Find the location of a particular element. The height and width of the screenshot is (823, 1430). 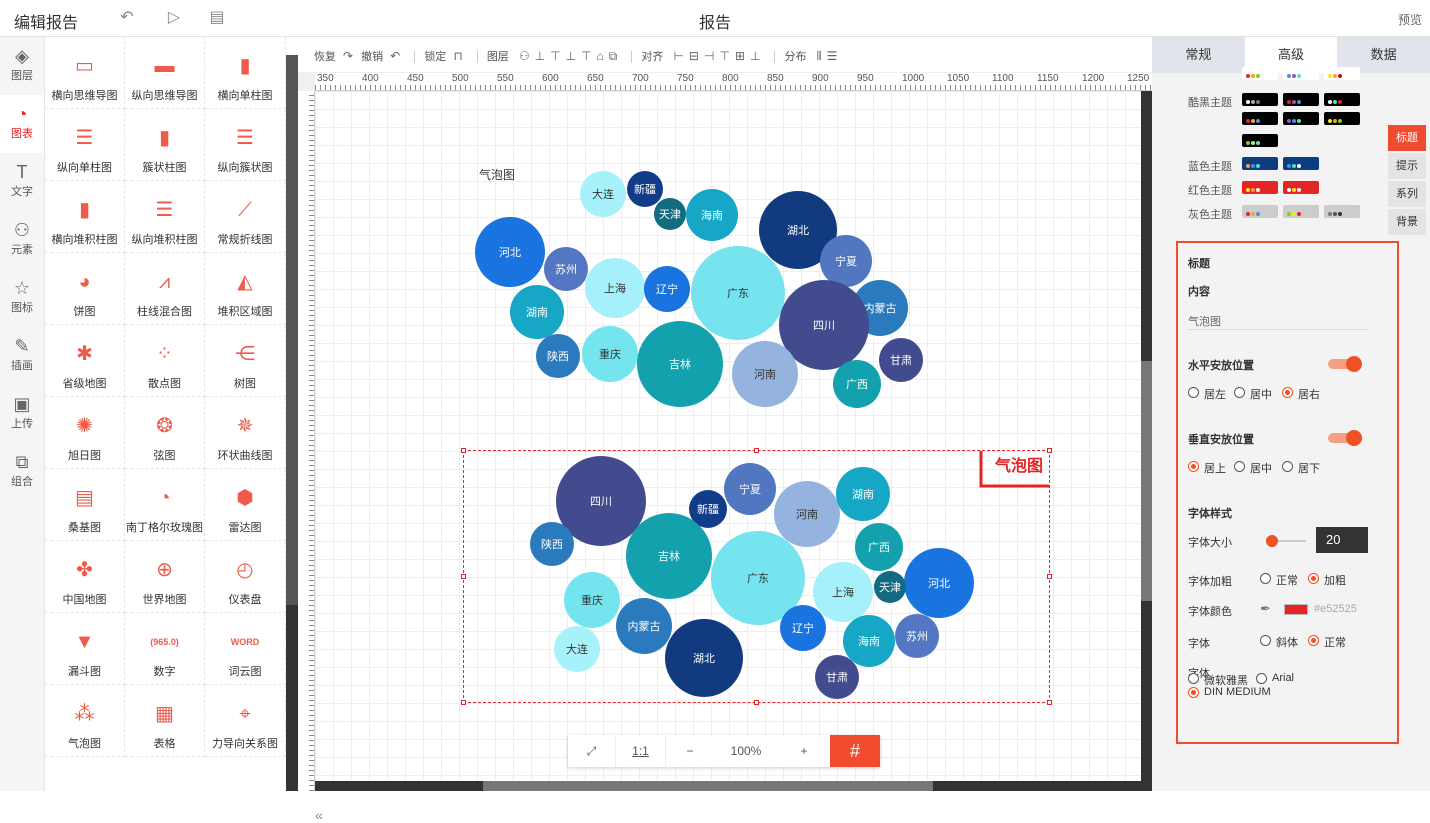

palette-item: ⋲ 树图 is located at coordinates (245, 361).